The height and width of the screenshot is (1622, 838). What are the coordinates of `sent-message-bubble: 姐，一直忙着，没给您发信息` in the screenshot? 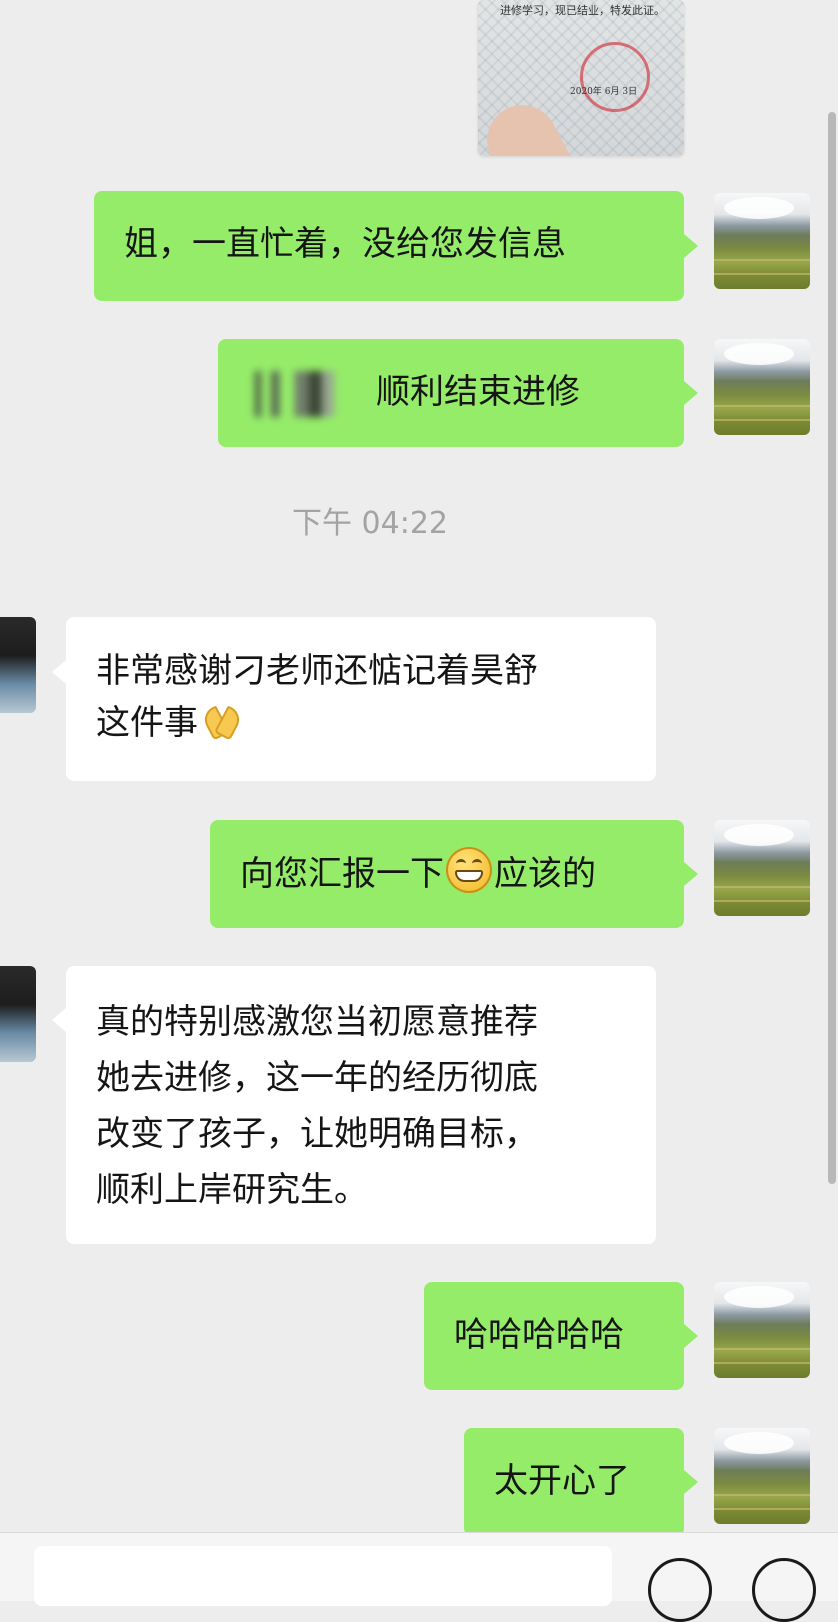 It's located at (389, 246).